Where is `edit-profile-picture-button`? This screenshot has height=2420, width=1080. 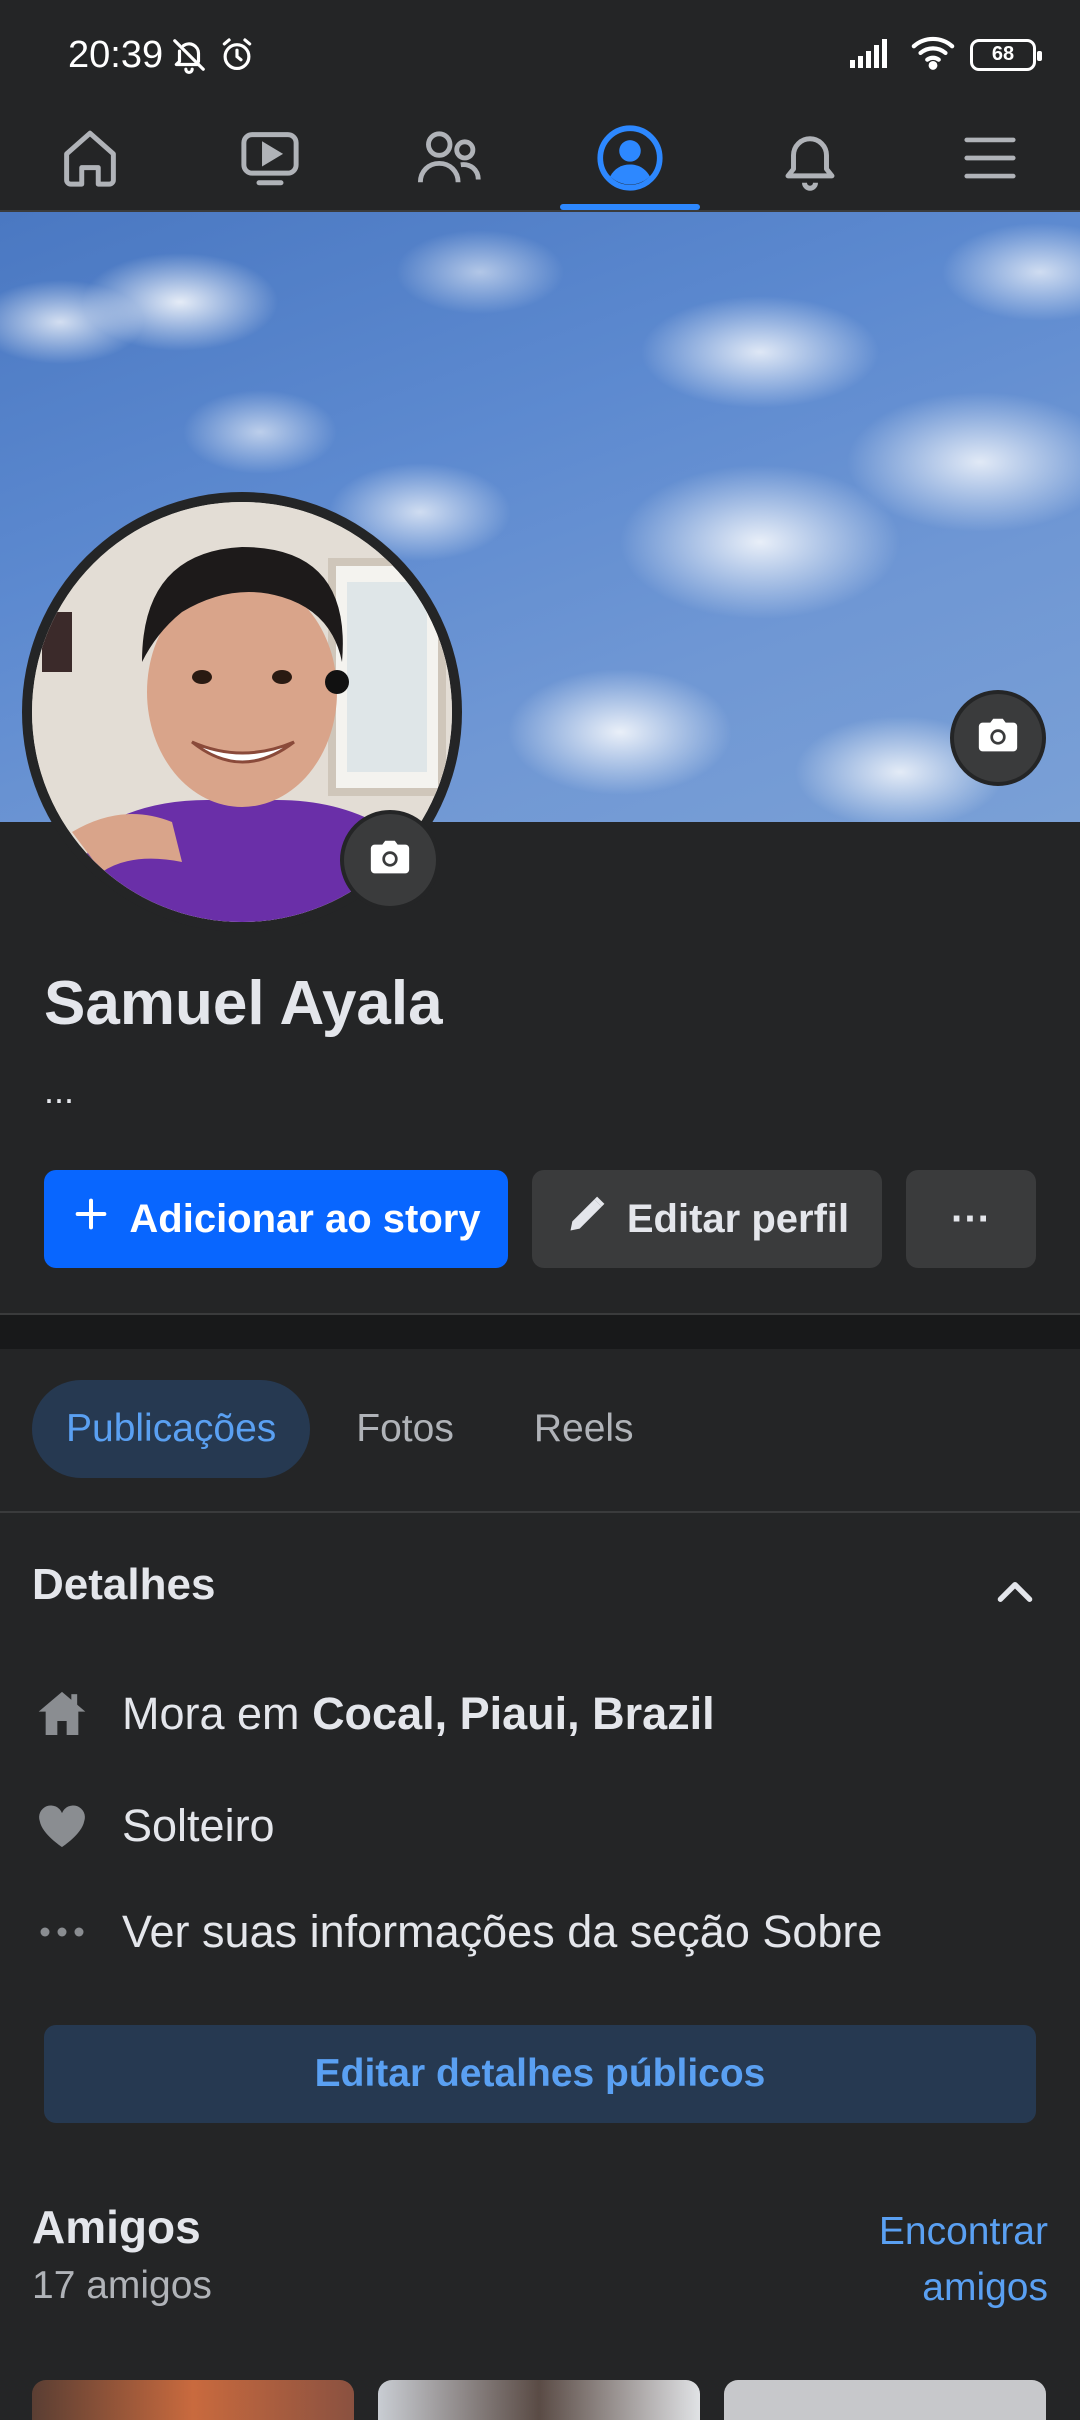 edit-profile-picture-button is located at coordinates (390, 860).